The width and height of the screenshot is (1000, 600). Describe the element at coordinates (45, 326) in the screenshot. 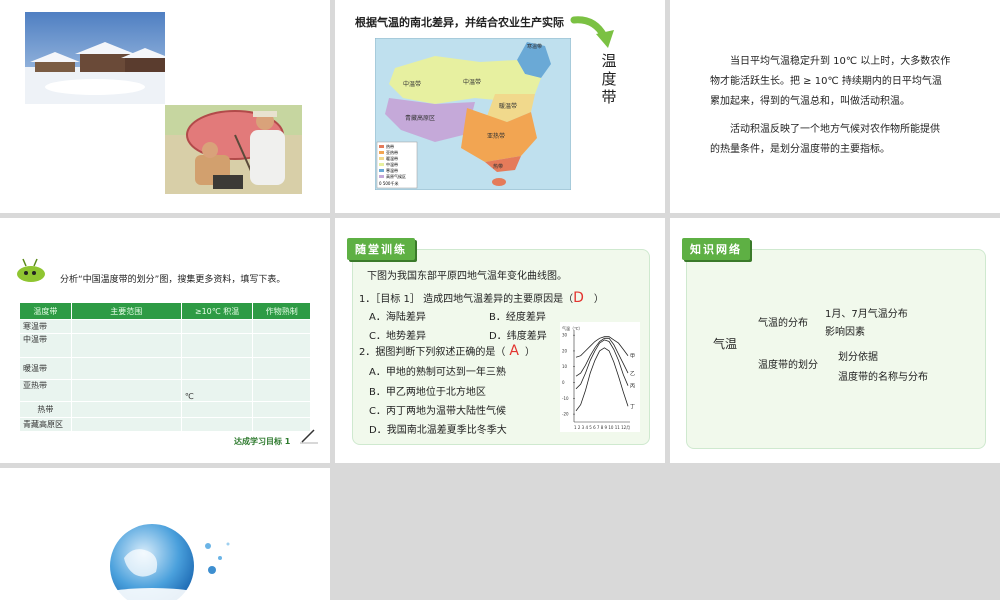

I see `zone-cell: 寒温带` at that location.